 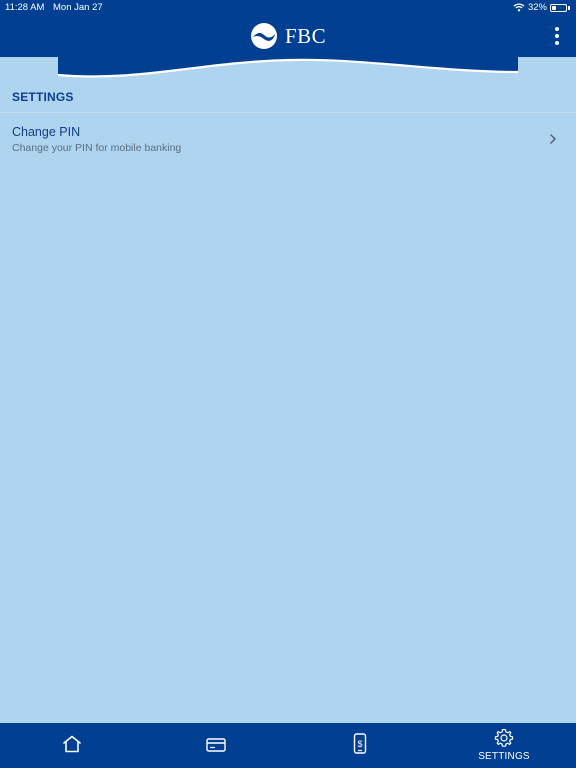 I want to click on bottom-nav: $ SETTINGS, so click(x=288, y=745).